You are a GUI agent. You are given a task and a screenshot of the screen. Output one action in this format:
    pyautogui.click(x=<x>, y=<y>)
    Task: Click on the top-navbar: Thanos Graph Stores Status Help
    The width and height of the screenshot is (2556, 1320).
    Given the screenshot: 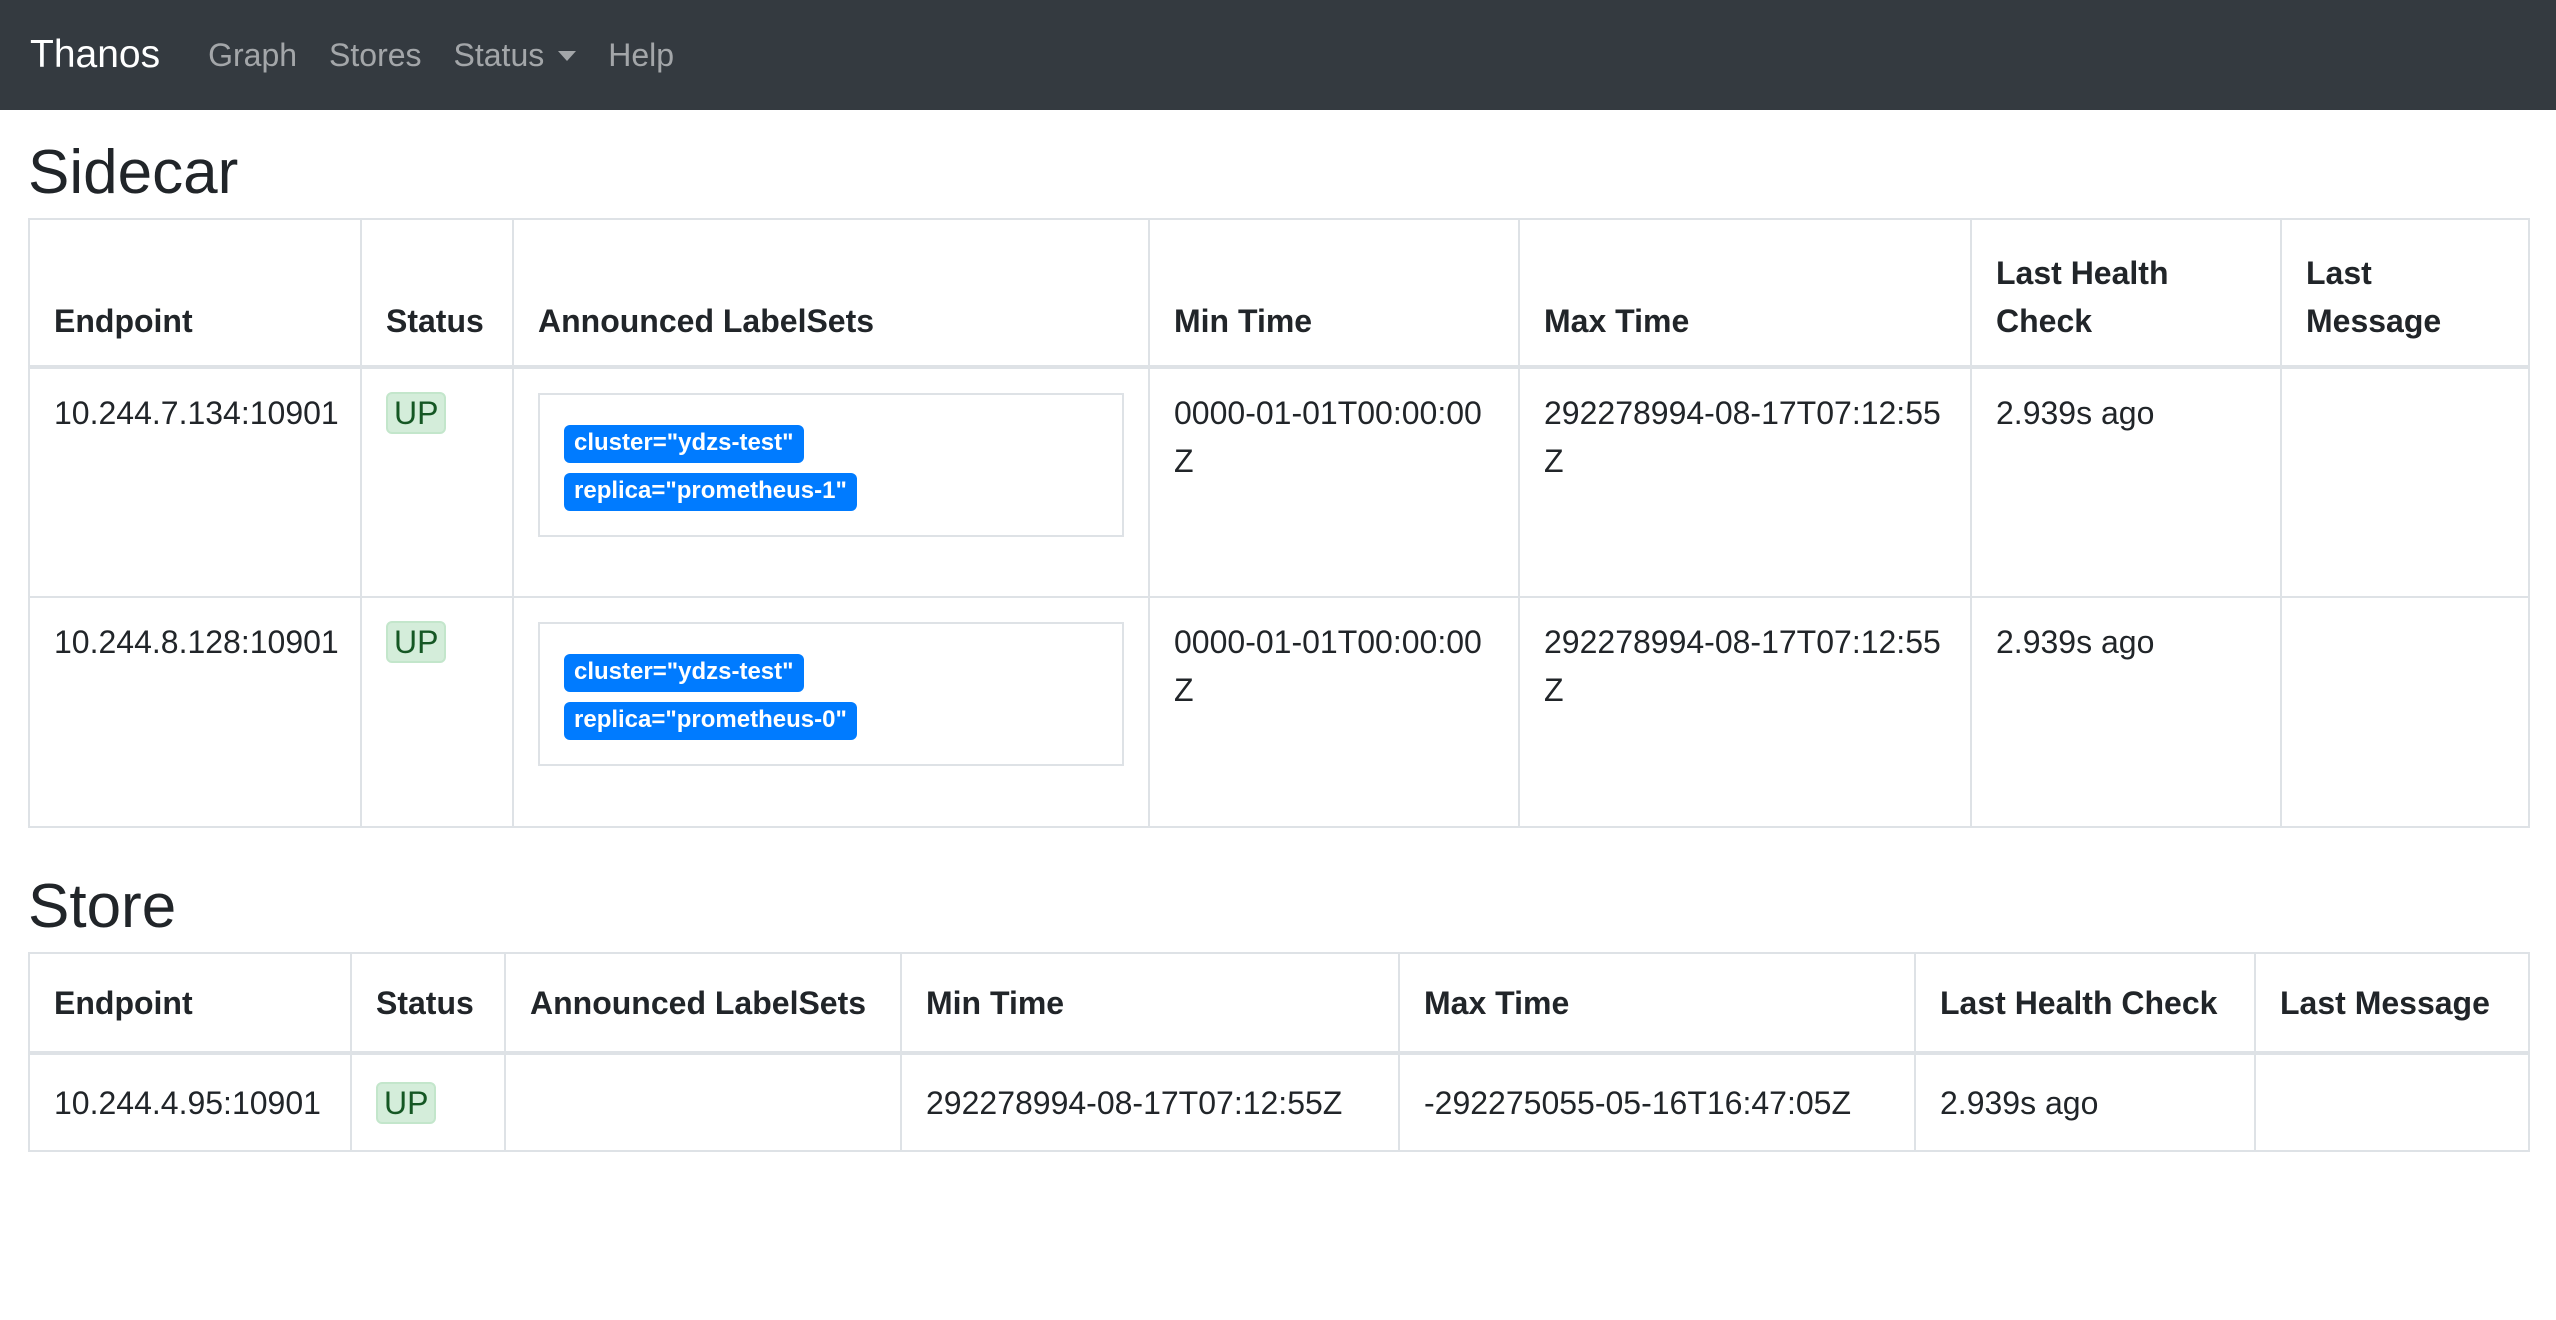 What is the action you would take?
    pyautogui.click(x=1278, y=55)
    